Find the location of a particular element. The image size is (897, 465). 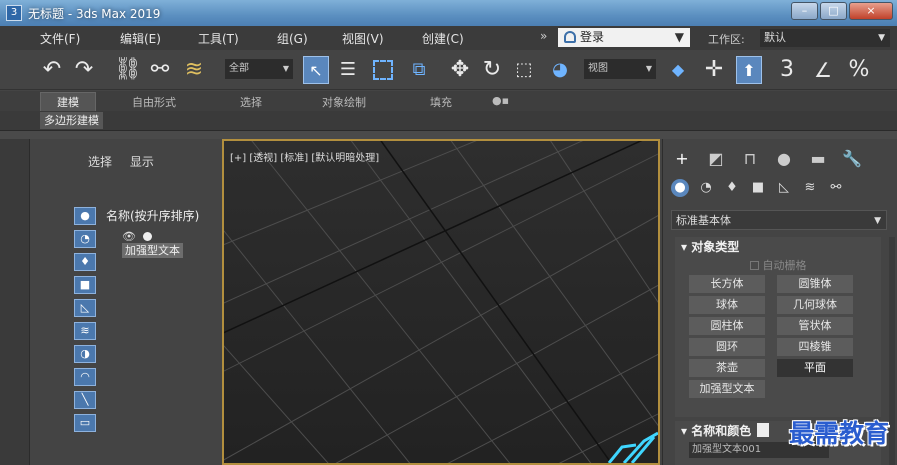

xref-filter-icon: ◠ is located at coordinates (85, 377).